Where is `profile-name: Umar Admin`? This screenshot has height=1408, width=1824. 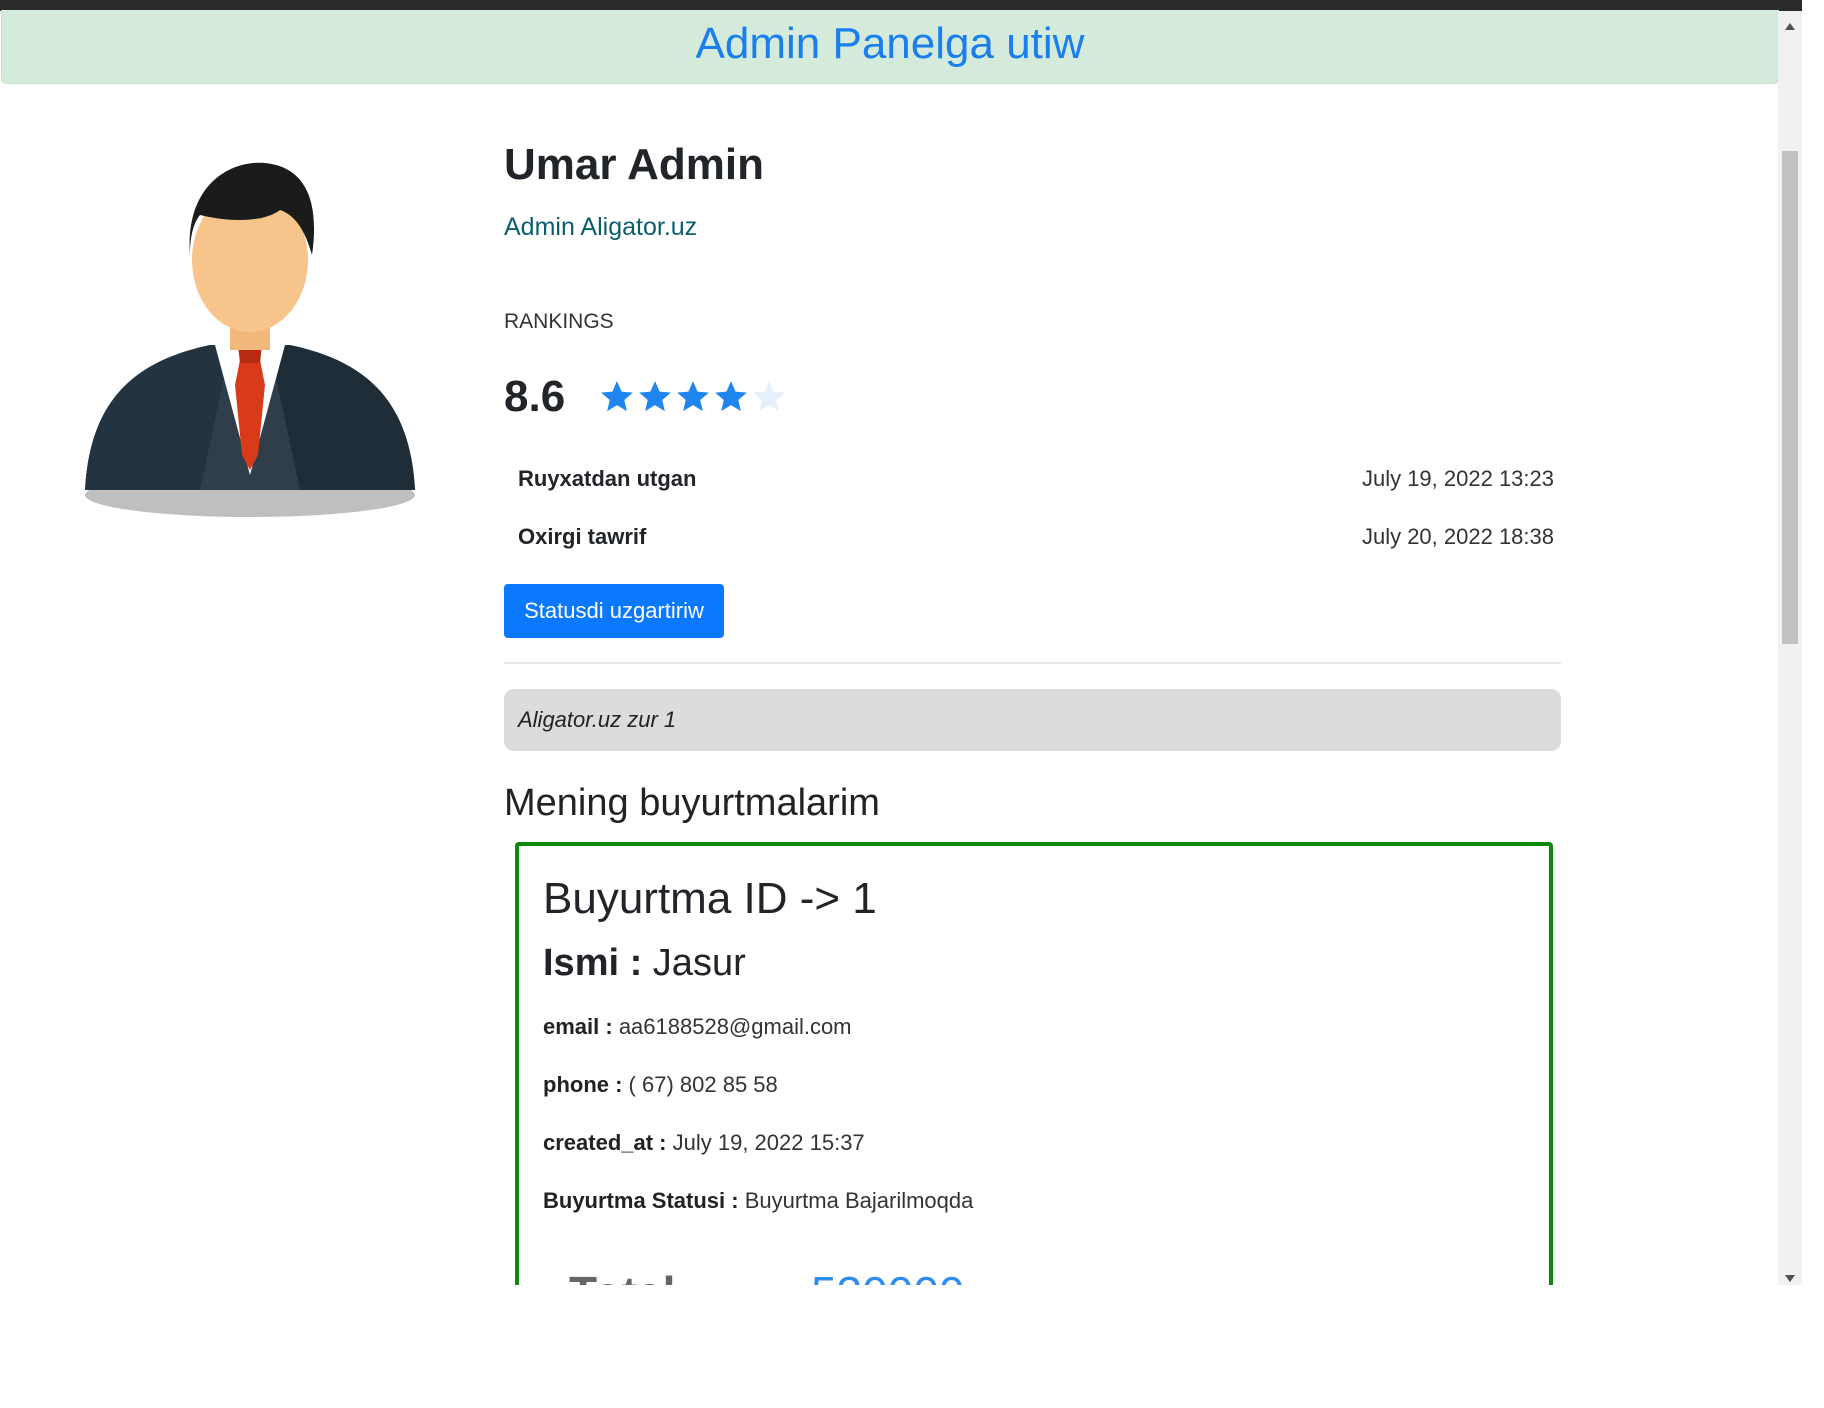
profile-name: Umar Admin is located at coordinates (634, 164).